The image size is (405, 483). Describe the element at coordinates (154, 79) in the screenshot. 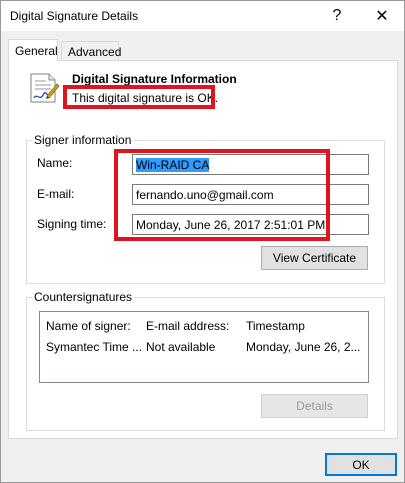

I see `info-title: Digital Signature Information` at that location.